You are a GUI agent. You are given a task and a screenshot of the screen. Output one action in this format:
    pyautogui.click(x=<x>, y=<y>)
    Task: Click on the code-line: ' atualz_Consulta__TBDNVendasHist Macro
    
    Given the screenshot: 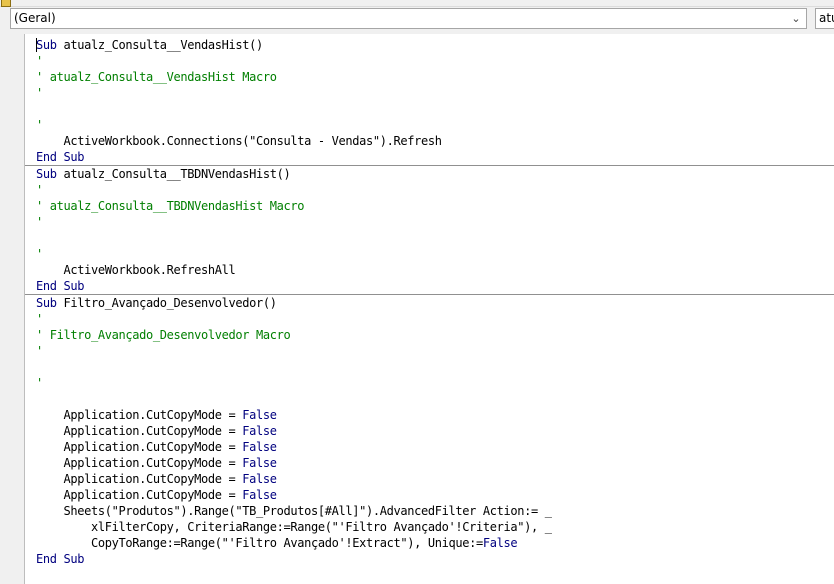 What is the action you would take?
    pyautogui.click(x=429, y=206)
    